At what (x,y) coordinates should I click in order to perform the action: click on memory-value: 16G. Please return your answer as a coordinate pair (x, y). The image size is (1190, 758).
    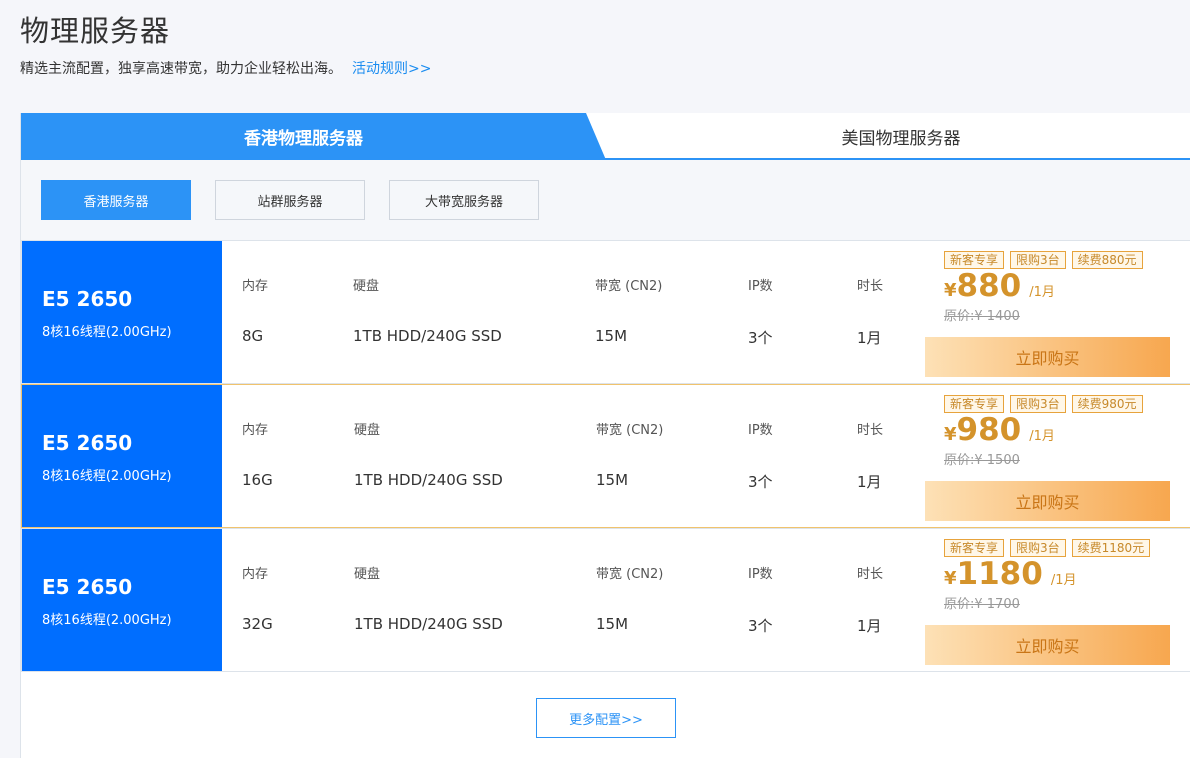
    Looking at the image, I should click on (257, 480).